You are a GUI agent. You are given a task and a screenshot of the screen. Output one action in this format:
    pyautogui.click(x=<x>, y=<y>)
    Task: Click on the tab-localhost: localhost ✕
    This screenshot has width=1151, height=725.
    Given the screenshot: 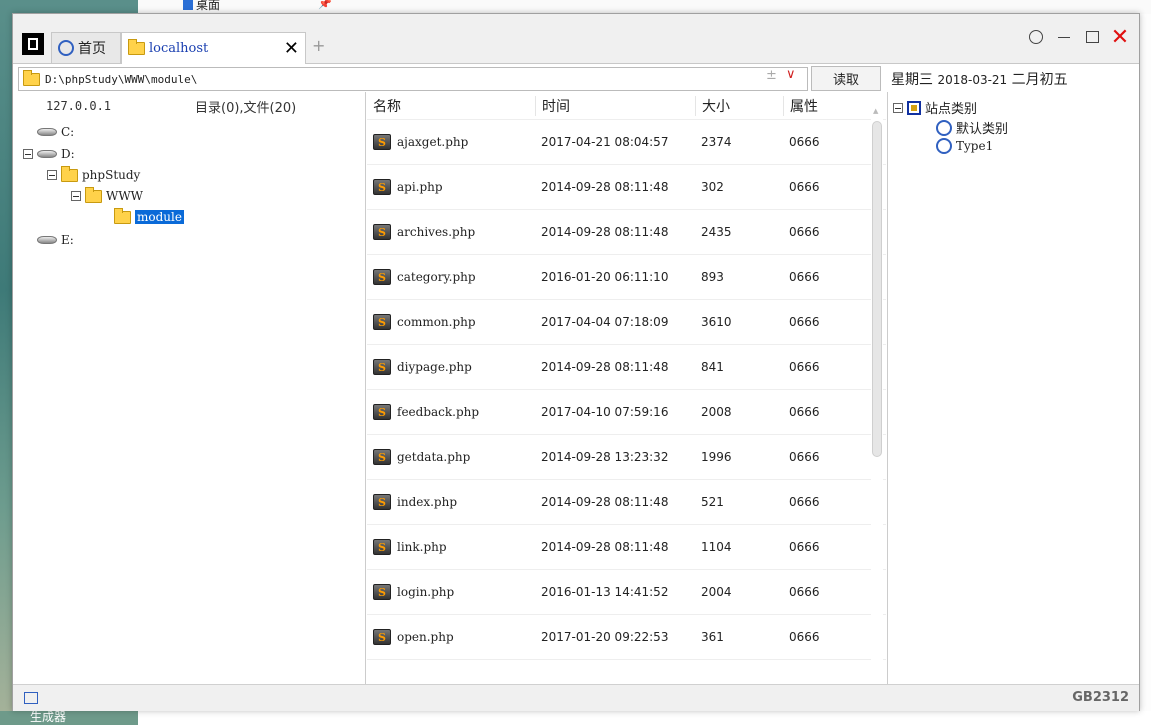 What is the action you would take?
    pyautogui.click(x=213, y=48)
    